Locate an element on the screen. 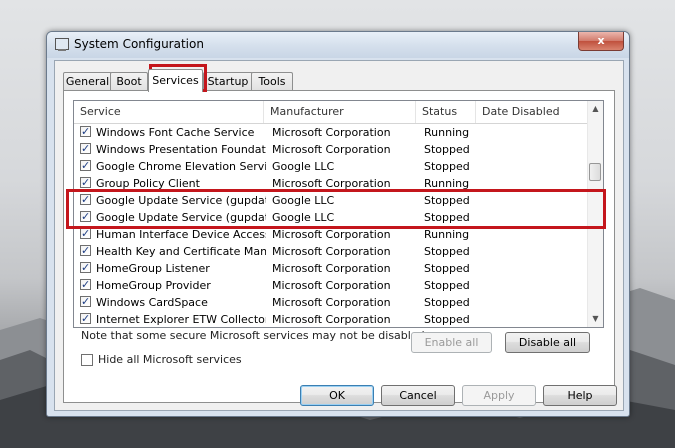 The height and width of the screenshot is (448, 675). tab-tools: Tools is located at coordinates (272, 81).